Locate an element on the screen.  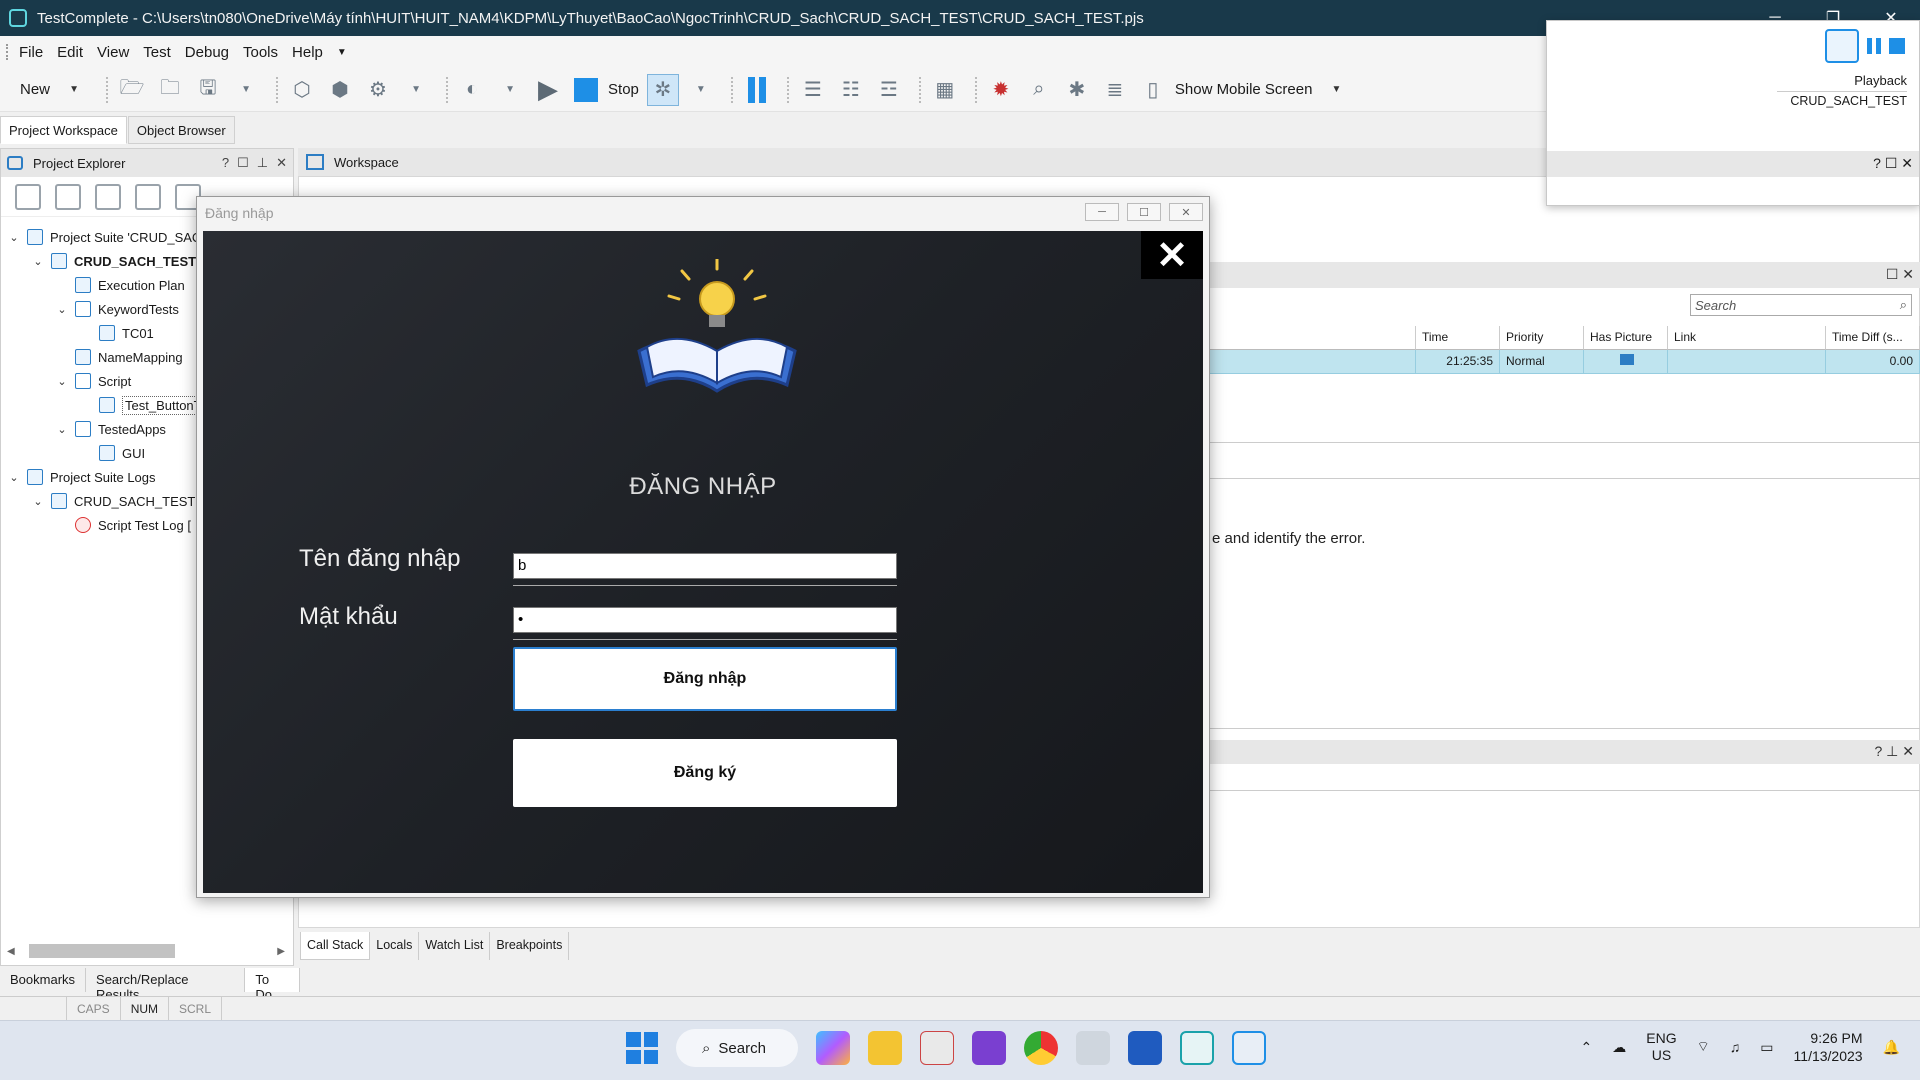
login-button: Đăng nhập is located at coordinates (705, 679).